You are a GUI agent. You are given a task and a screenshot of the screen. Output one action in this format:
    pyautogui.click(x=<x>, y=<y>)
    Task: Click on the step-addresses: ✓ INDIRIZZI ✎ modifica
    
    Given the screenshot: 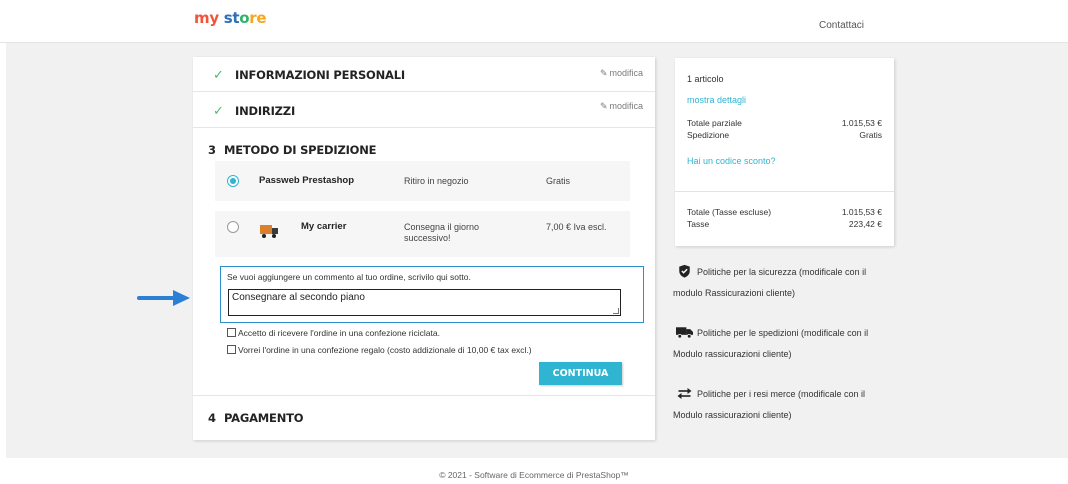 What is the action you would take?
    pyautogui.click(x=424, y=110)
    